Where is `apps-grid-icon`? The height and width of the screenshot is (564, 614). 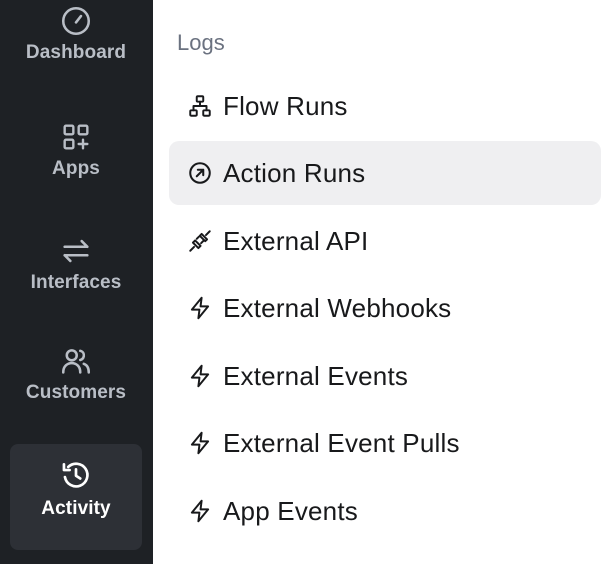
apps-grid-icon is located at coordinates (76, 137).